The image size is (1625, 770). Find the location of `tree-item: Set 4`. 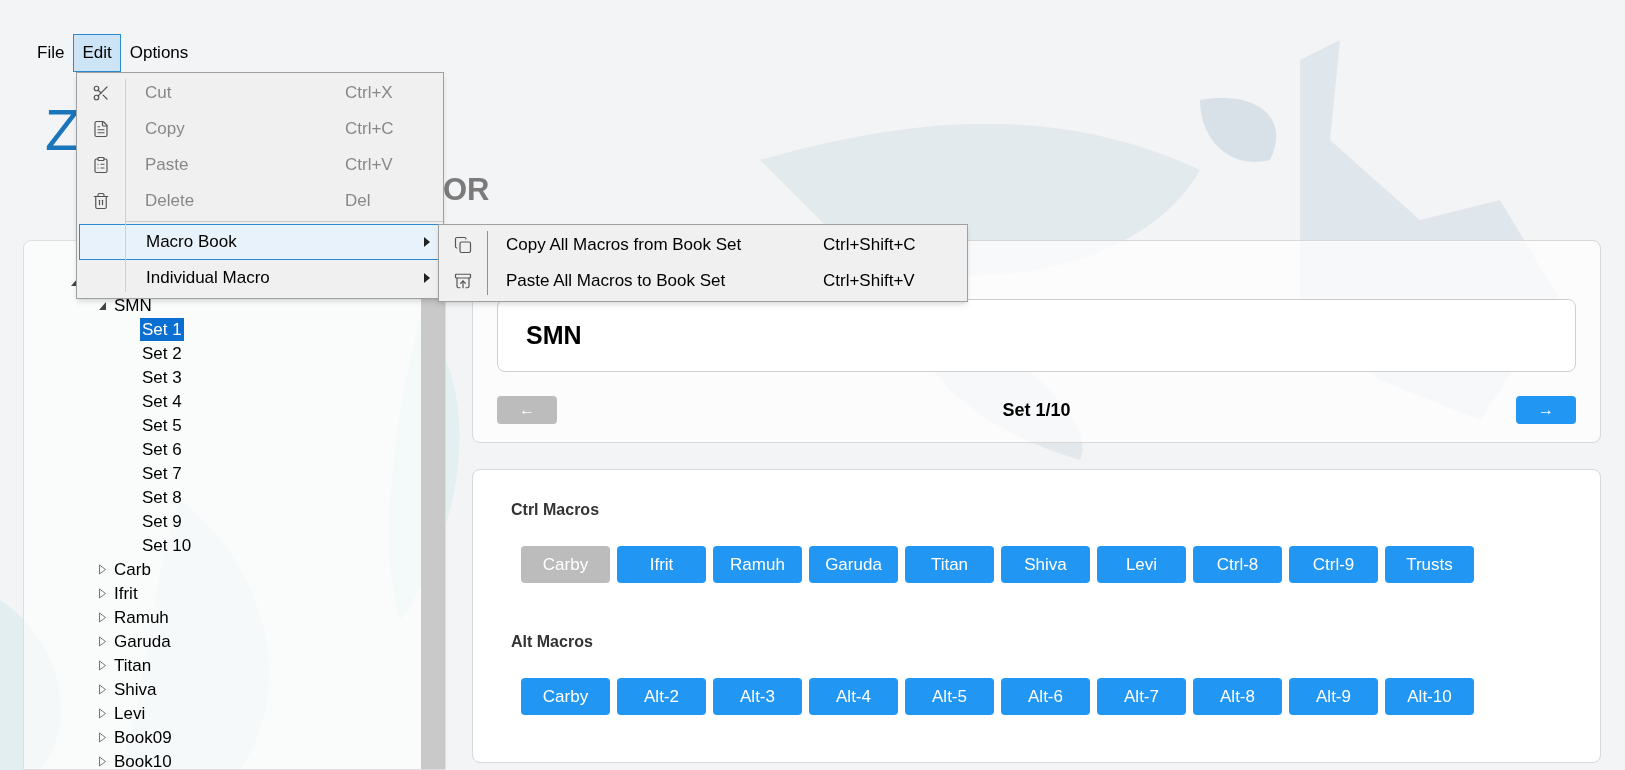

tree-item: Set 4 is located at coordinates (162, 401).